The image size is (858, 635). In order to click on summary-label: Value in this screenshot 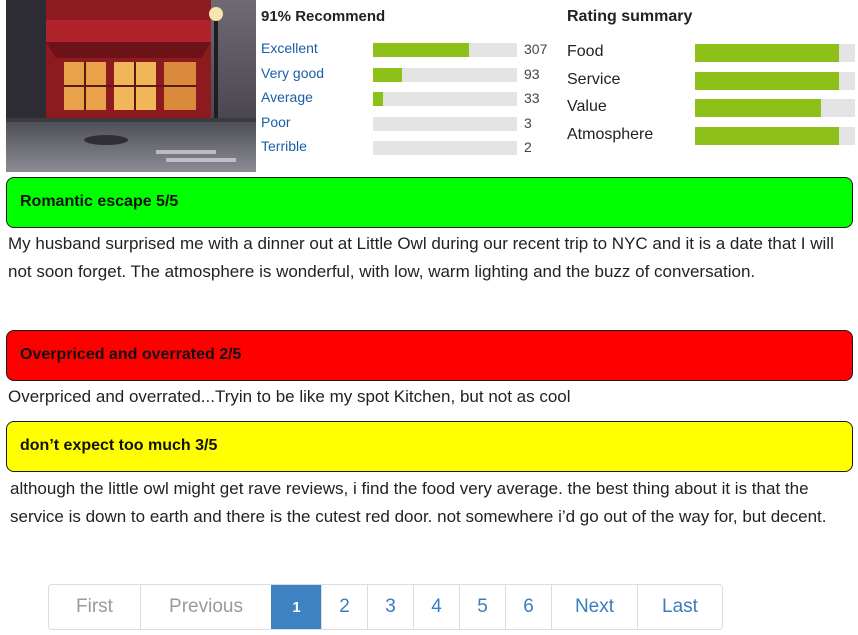, I will do `click(587, 106)`.